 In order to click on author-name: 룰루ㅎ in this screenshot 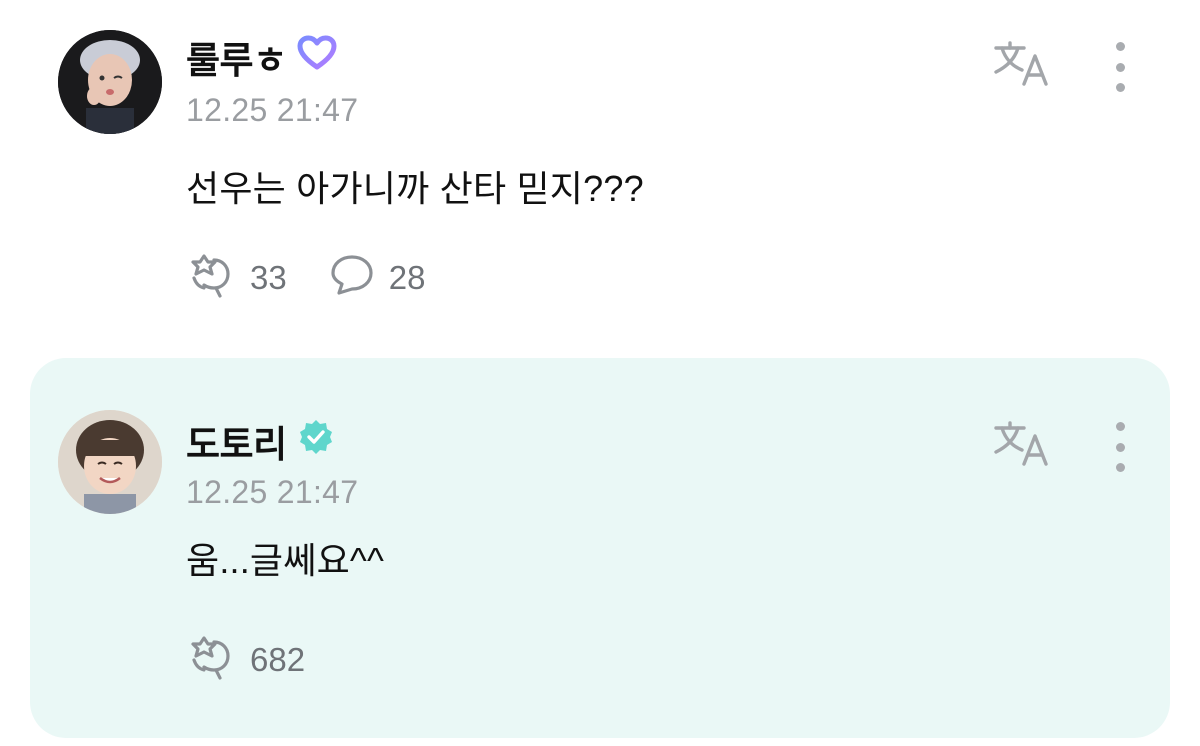, I will do `click(236, 57)`.